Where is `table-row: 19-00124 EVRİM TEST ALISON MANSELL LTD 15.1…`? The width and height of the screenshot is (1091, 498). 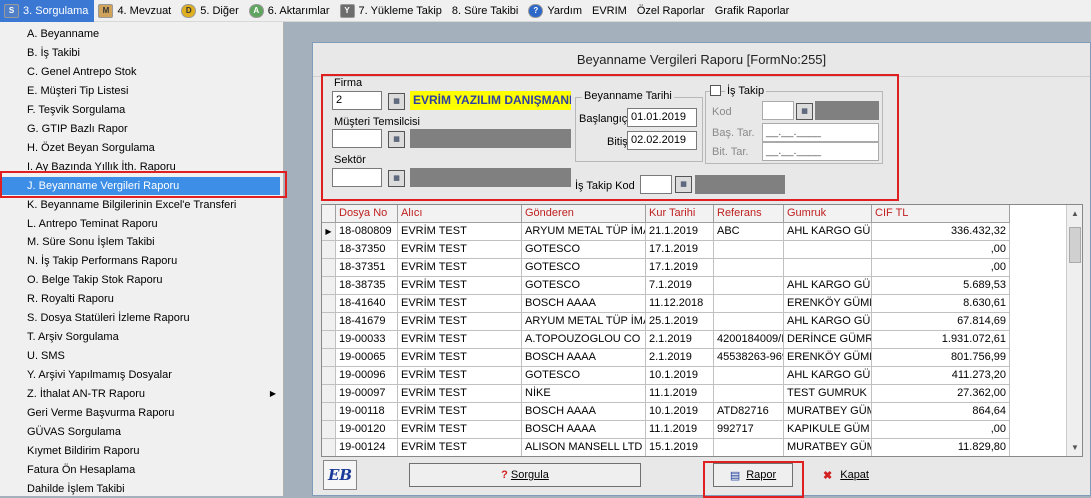 table-row: 19-00124 EVRİM TEST ALISON MANSELL LTD 15.1… is located at coordinates (666, 447).